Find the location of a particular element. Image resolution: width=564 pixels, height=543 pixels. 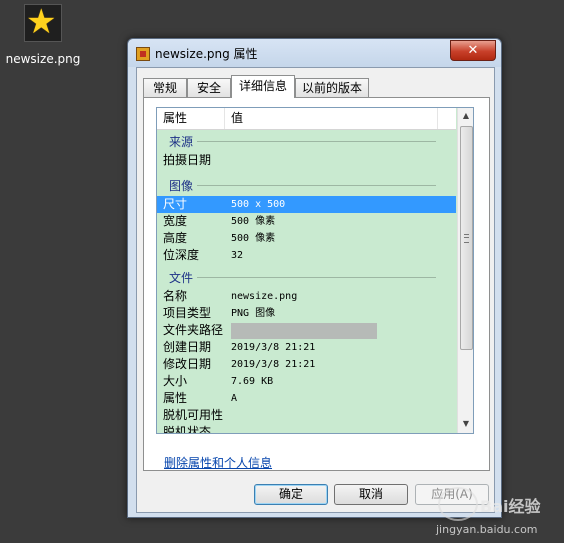

scroll-down-icon: ▼ is located at coordinates (465, 424).